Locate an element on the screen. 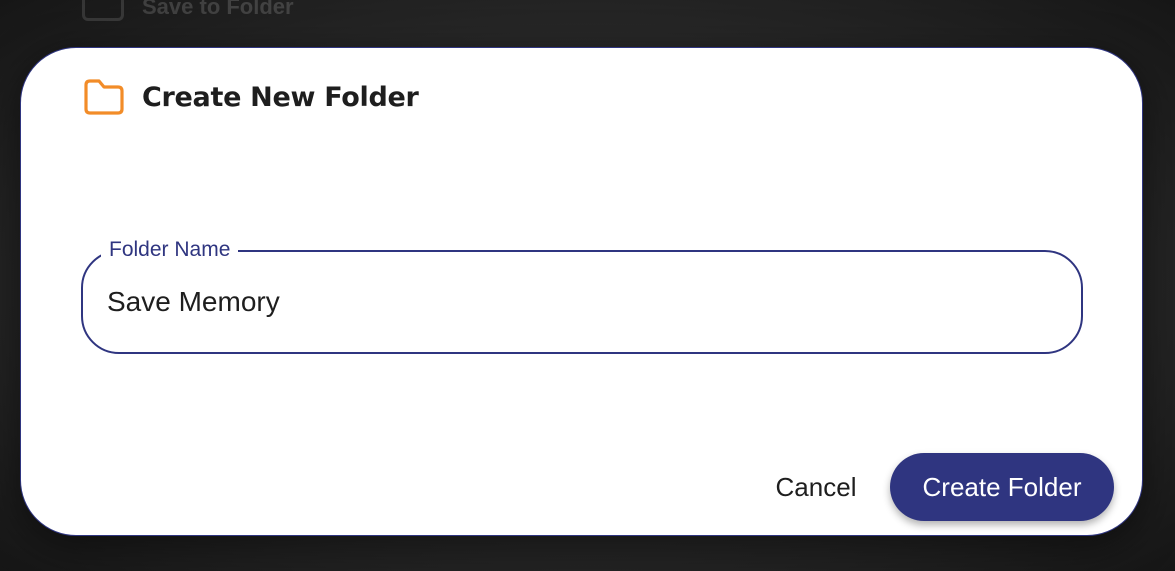 This screenshot has height=571, width=1175. dialog-header: Create New Folder is located at coordinates (250, 97).